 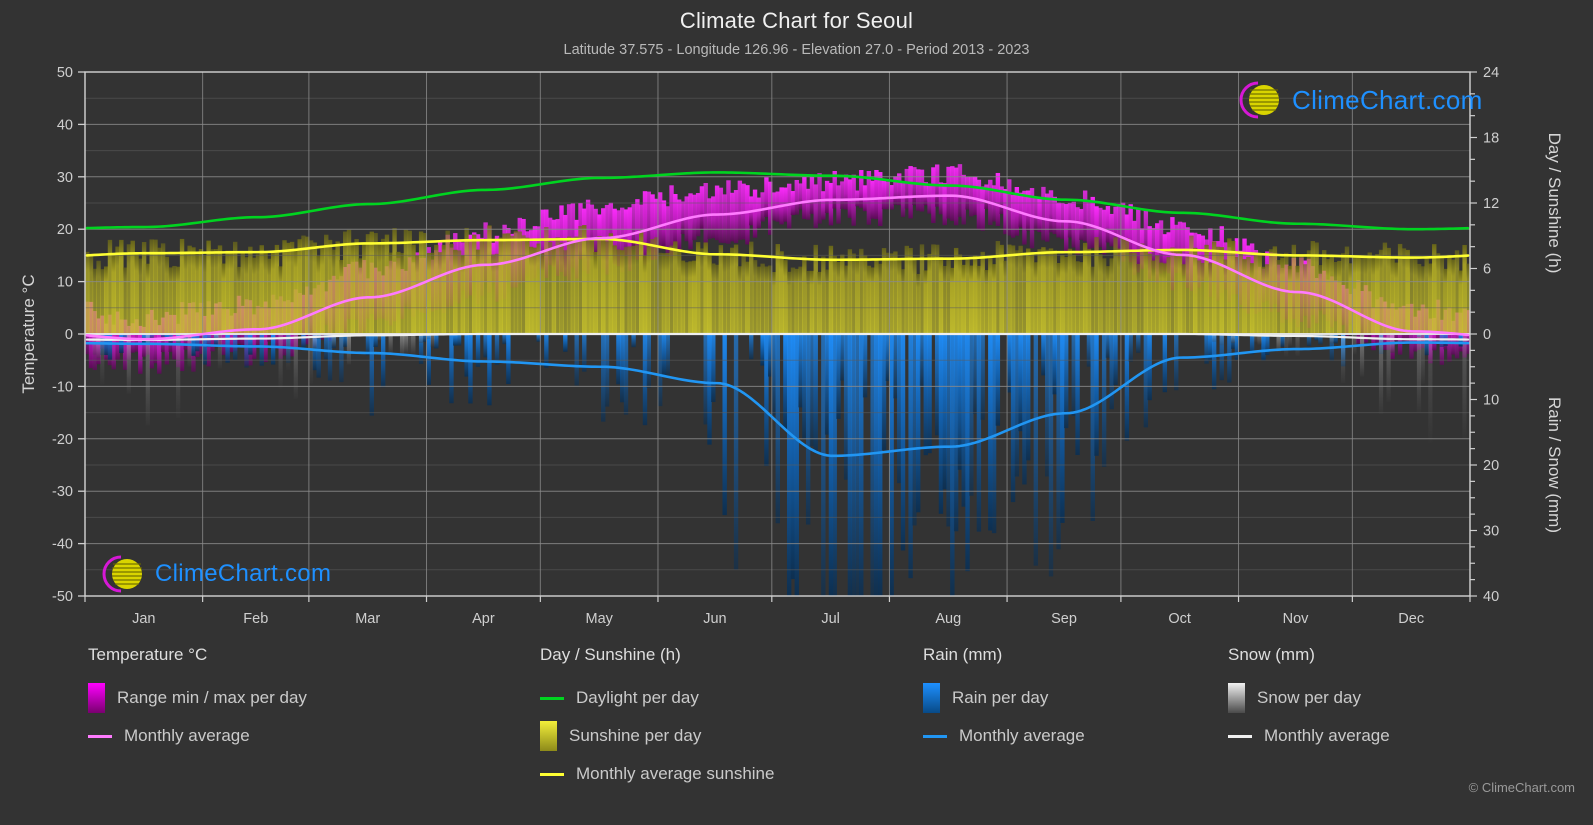 What do you see at coordinates (1521, 787) in the screenshot?
I see `copyright-text: © ClimeChart.com` at bounding box center [1521, 787].